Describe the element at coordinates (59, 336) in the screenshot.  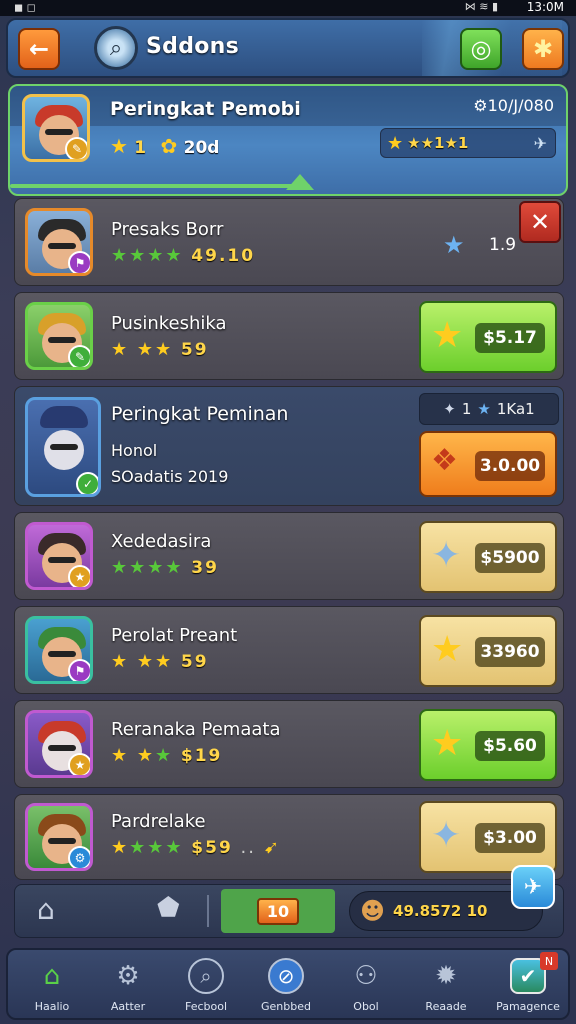
I see `avatar: ✎` at that location.